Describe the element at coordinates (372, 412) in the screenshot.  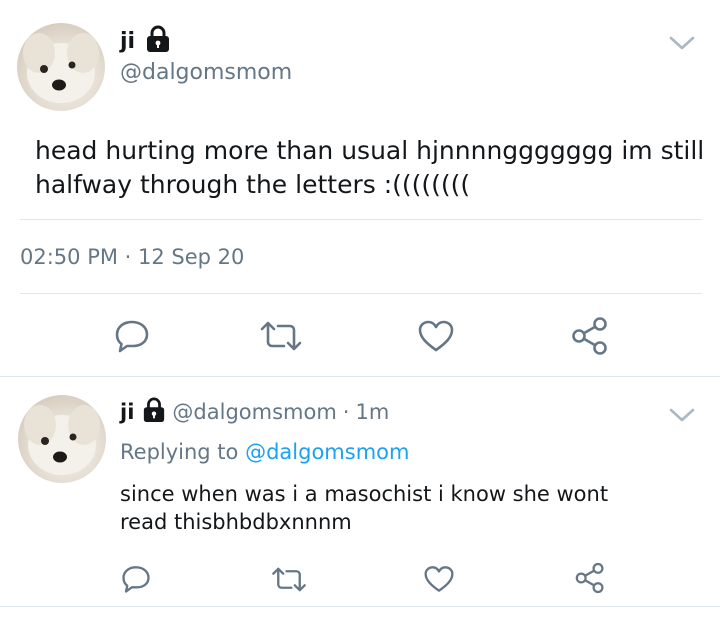
I see `tweet-age: 1m` at that location.